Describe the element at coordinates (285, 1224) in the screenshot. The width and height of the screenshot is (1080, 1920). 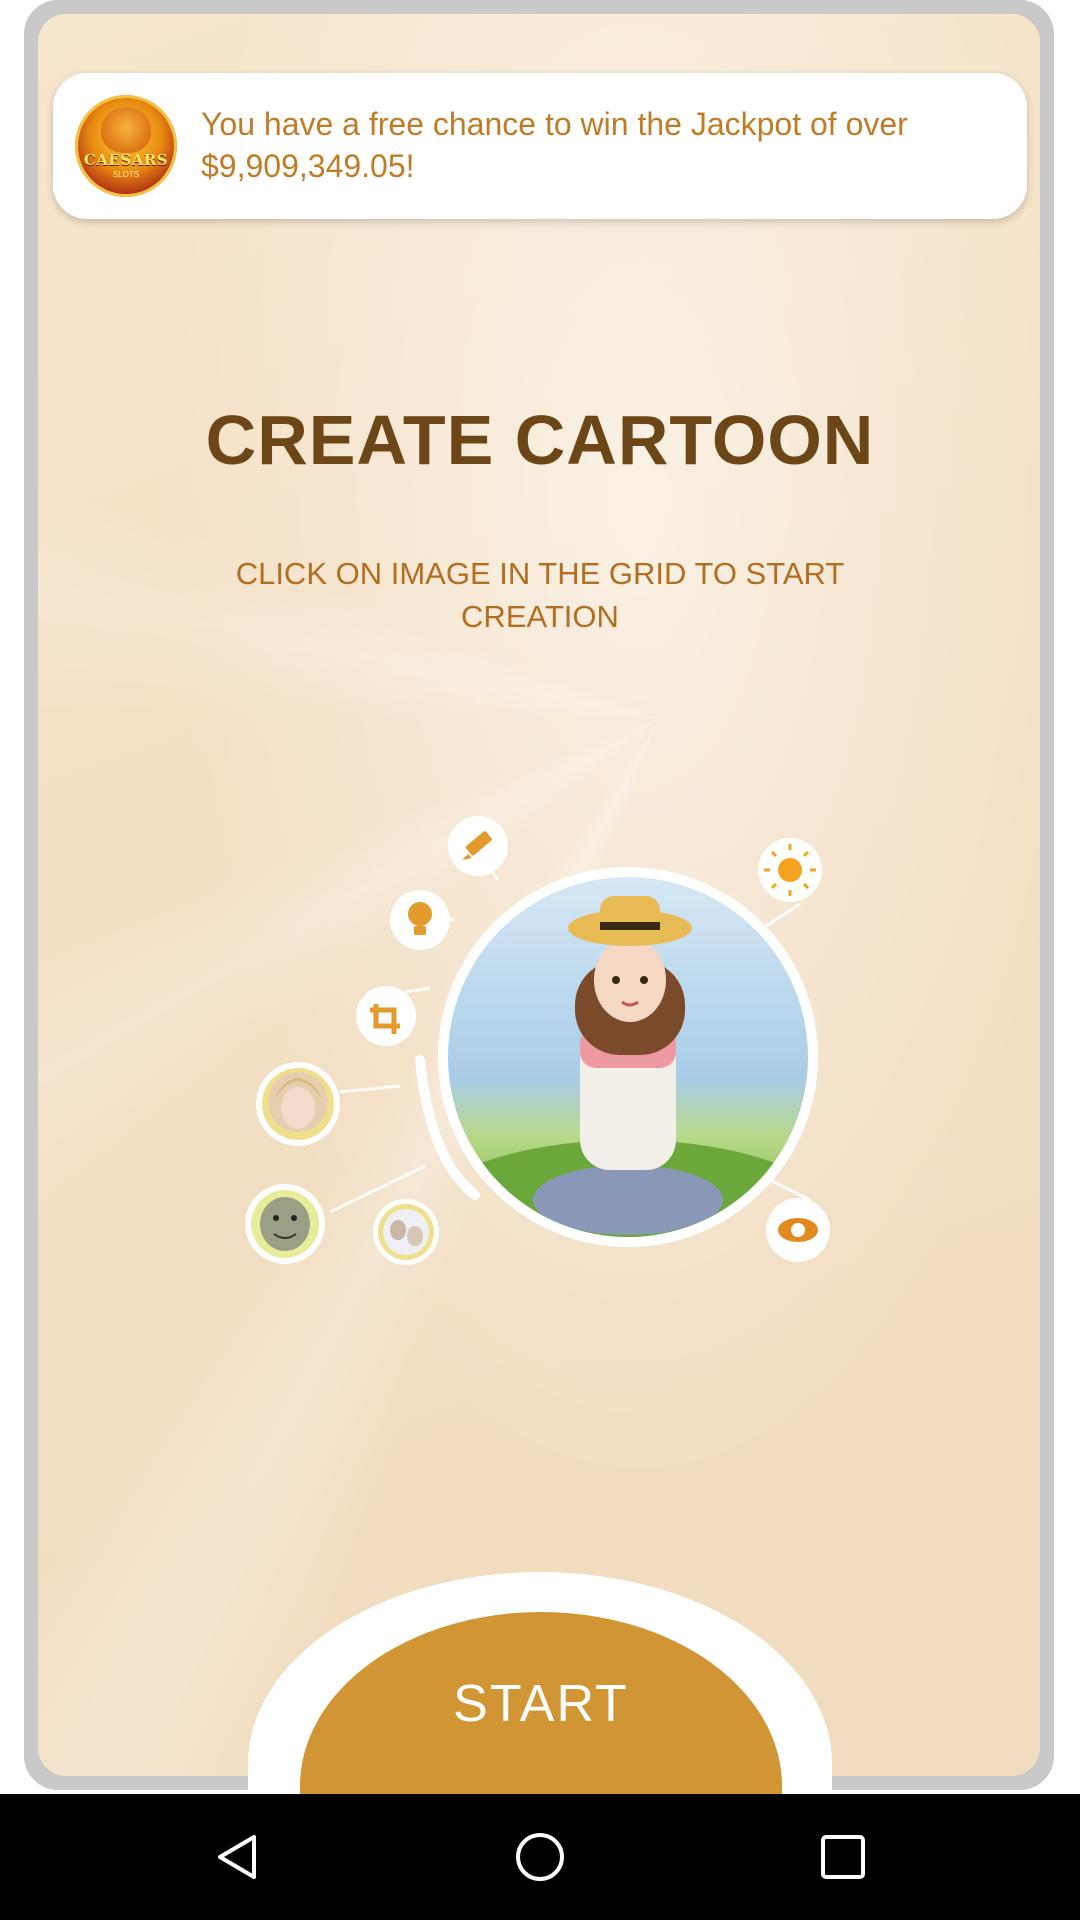
I see `avatar-ogre` at that location.